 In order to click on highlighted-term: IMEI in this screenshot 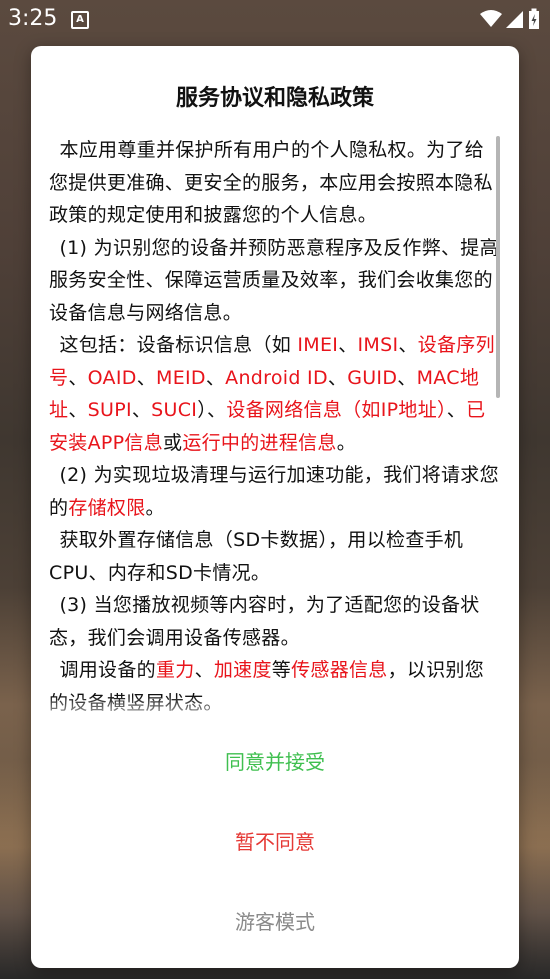, I will do `click(318, 345)`.